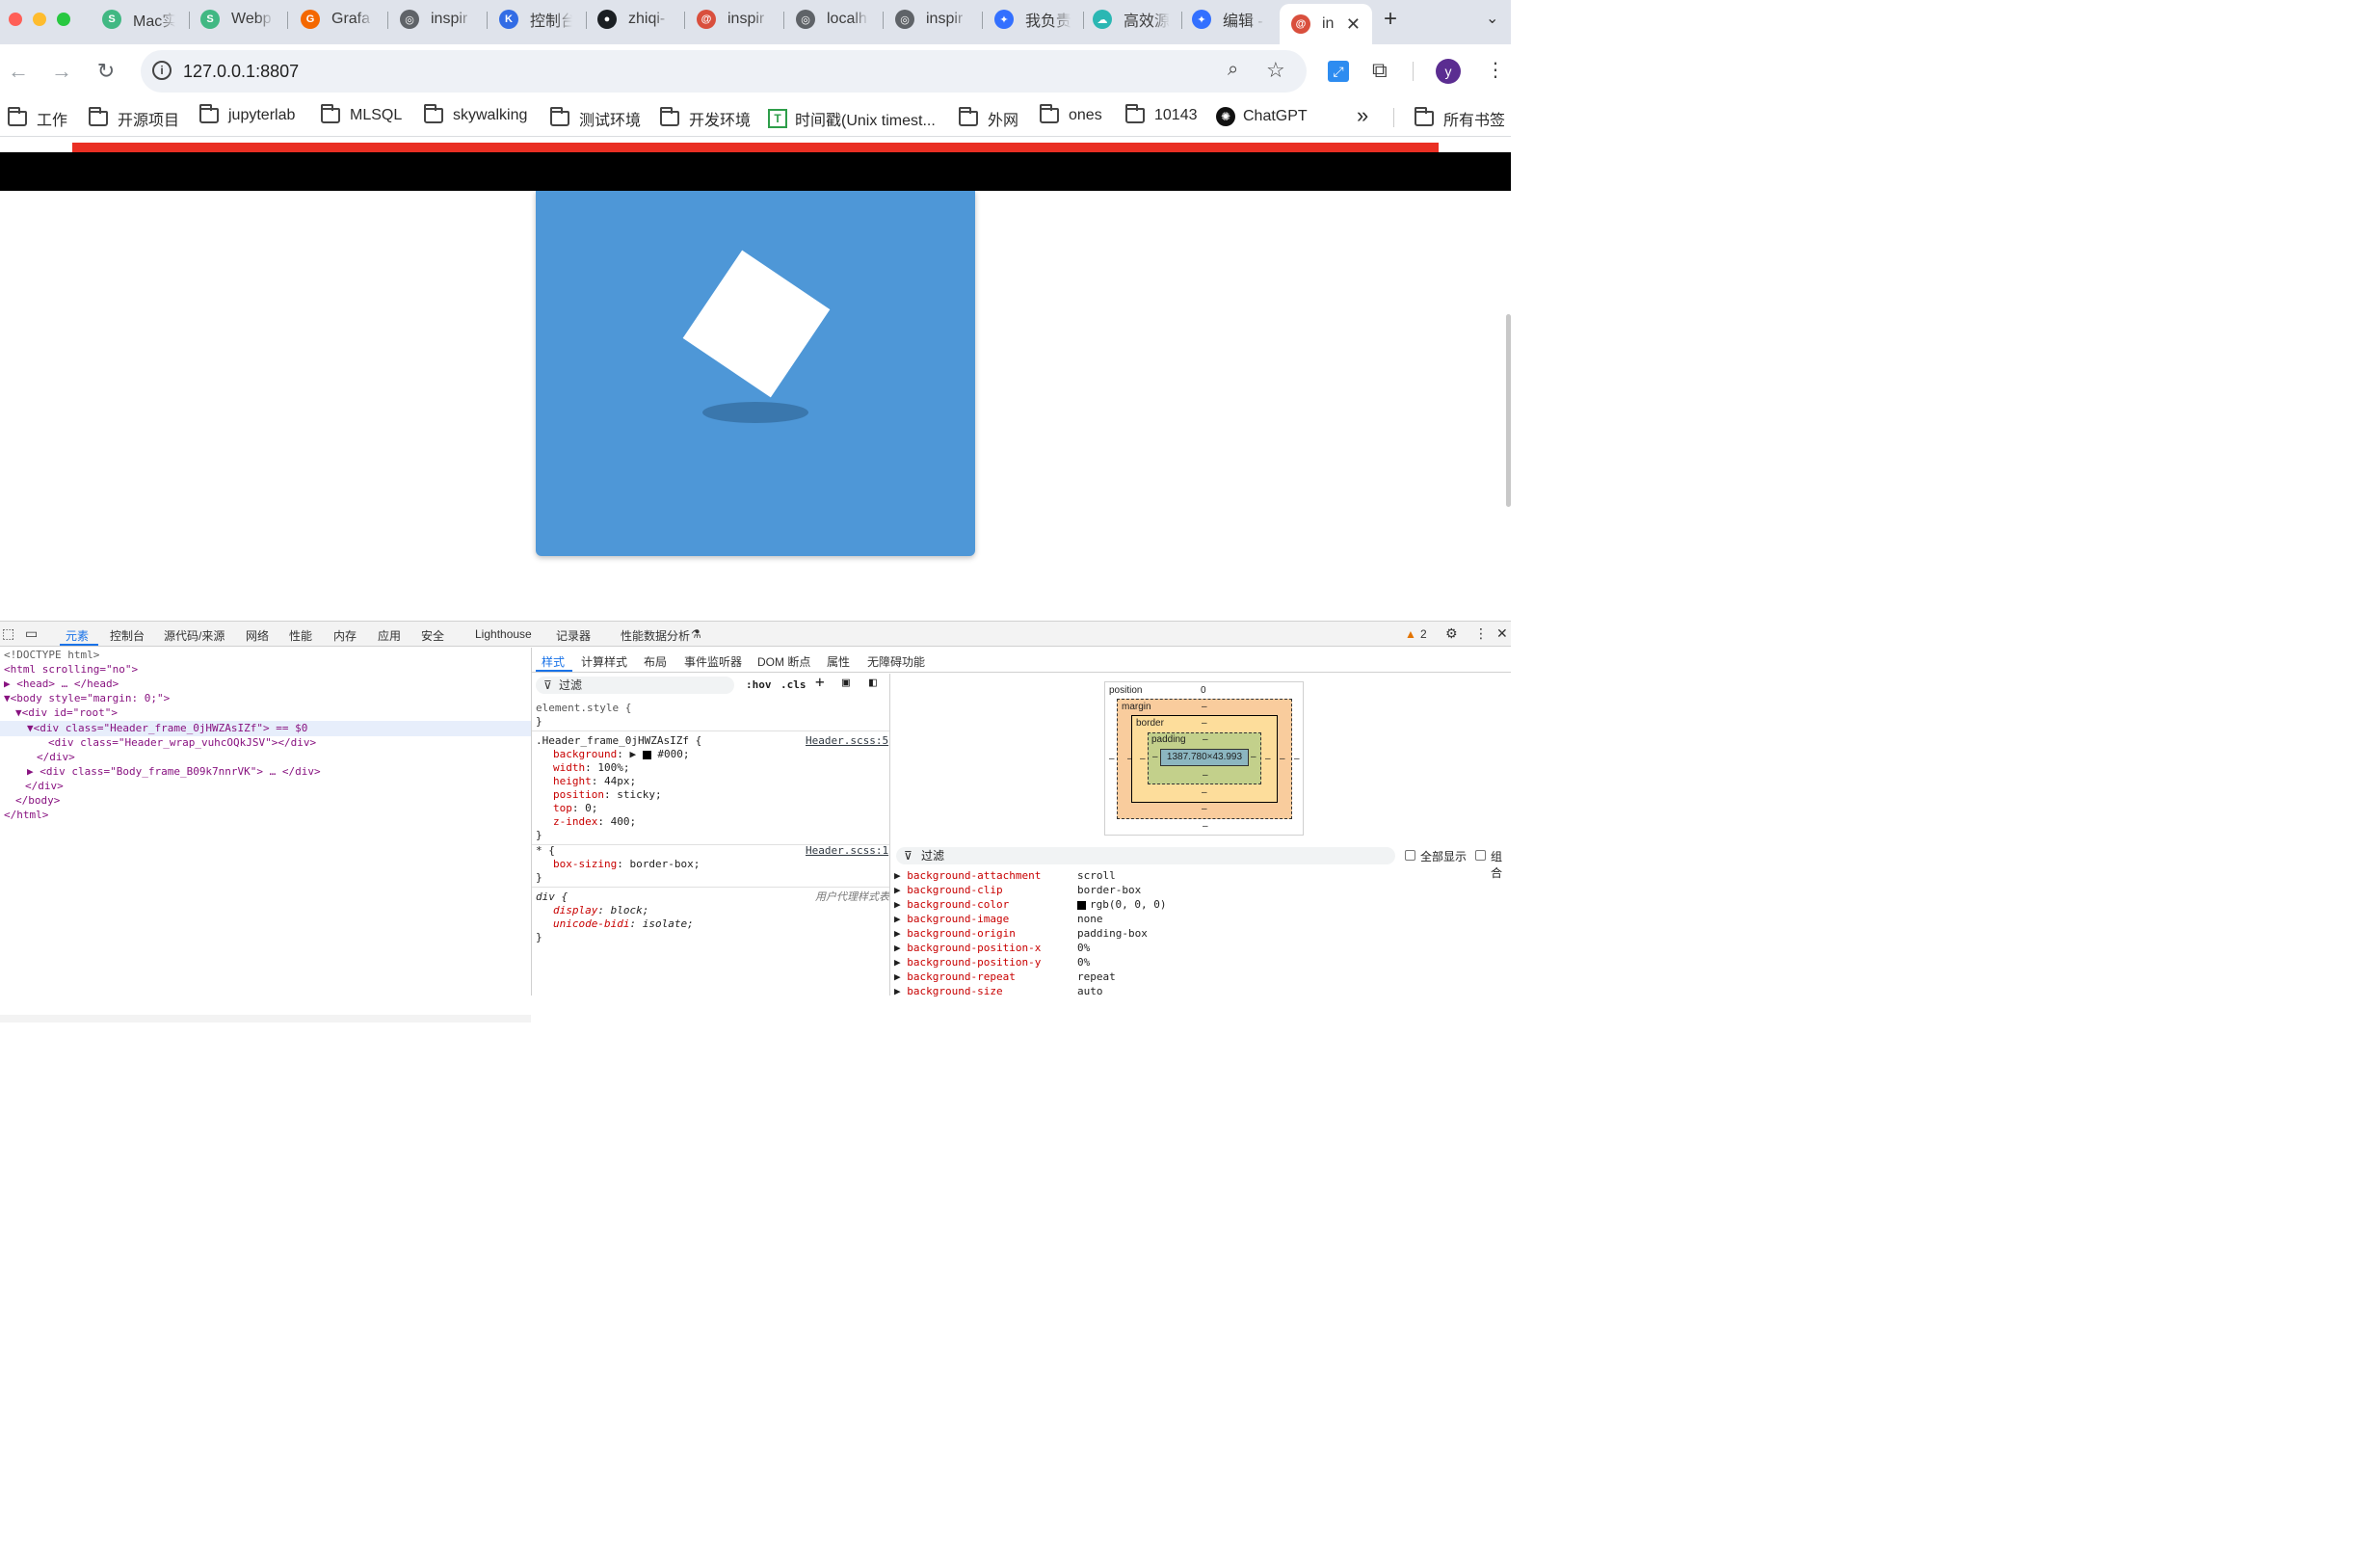 This screenshot has width=2380, height=1567. I want to click on tab-network: 网络, so click(257, 635).